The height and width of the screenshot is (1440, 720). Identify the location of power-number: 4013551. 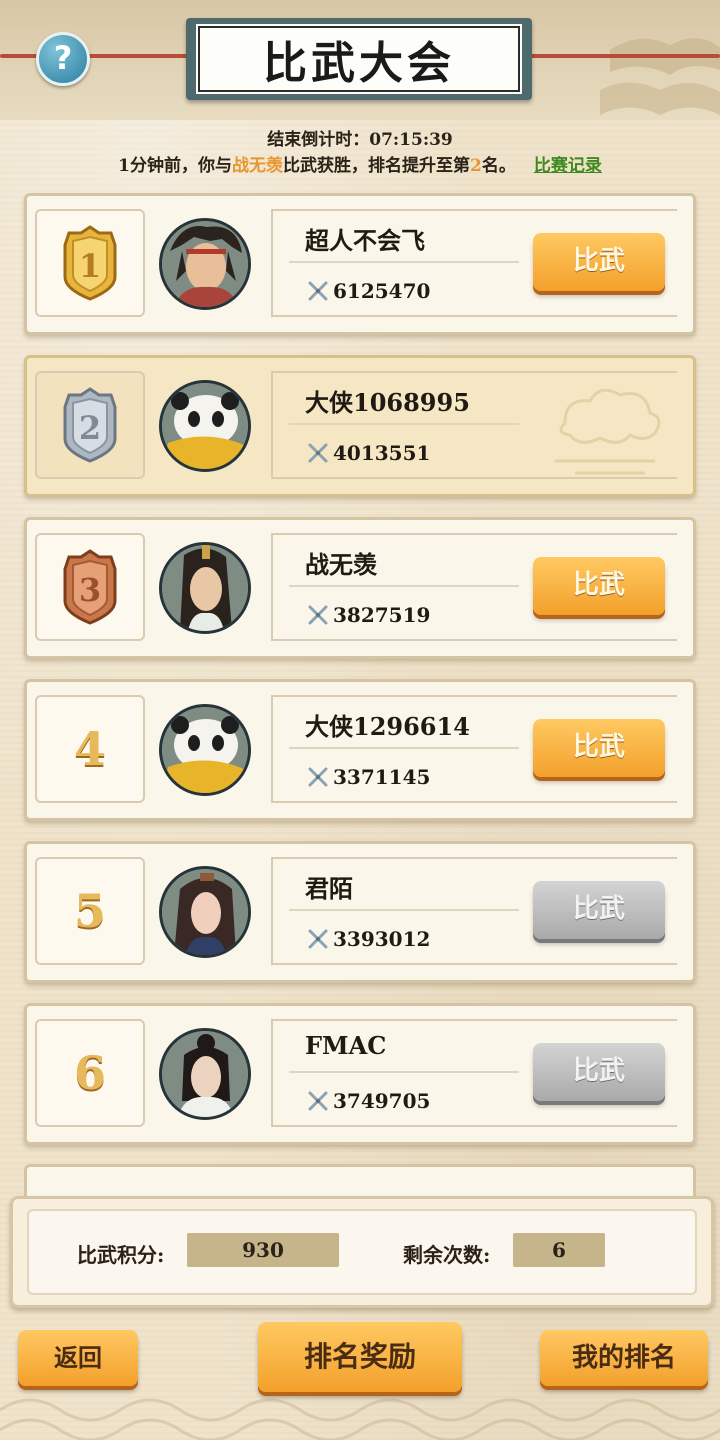
(382, 453).